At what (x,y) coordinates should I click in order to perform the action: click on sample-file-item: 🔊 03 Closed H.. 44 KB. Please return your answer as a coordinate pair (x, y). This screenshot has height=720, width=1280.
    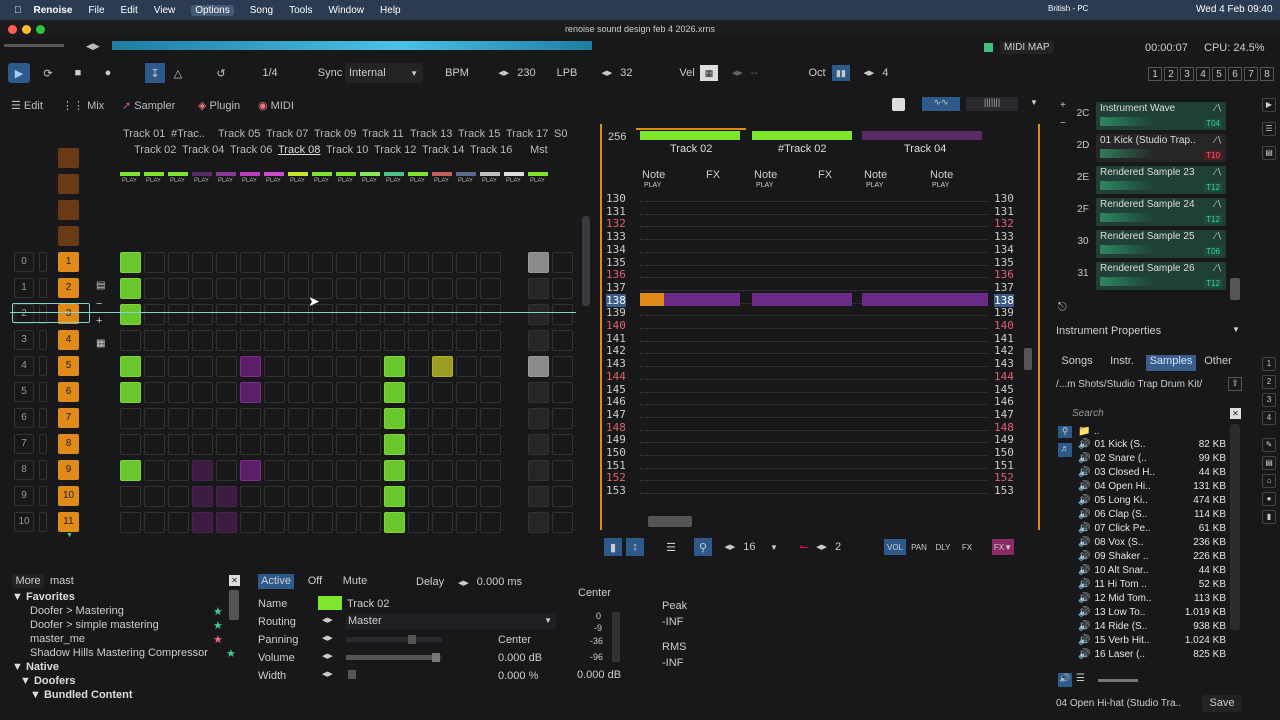
    Looking at the image, I should click on (1152, 473).